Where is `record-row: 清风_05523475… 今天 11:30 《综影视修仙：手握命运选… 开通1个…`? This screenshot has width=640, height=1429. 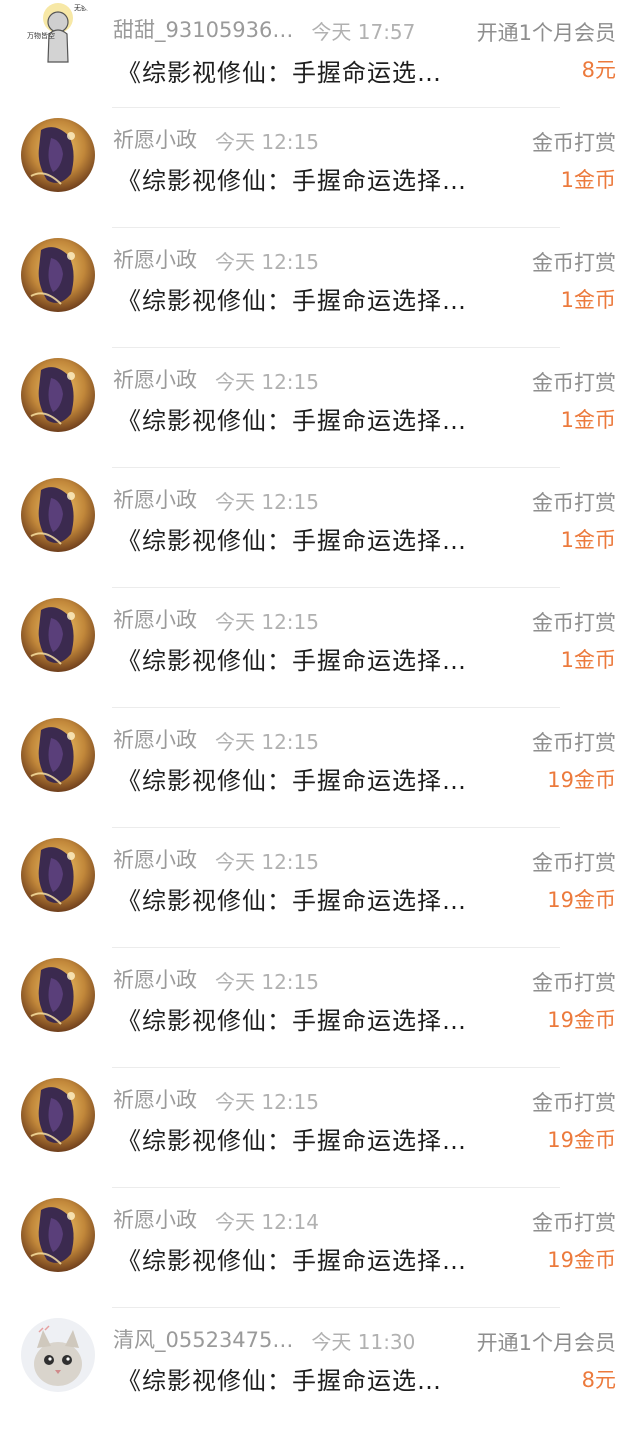
record-row: 清风_05523475… 今天 11:30 《综影视修仙：手握命运选… 开通1个… is located at coordinates (320, 1368).